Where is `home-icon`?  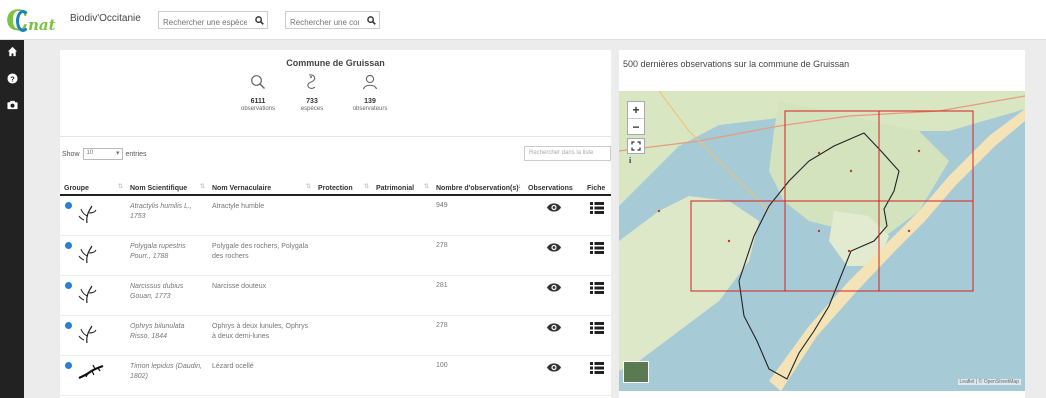
home-icon is located at coordinates (12, 51).